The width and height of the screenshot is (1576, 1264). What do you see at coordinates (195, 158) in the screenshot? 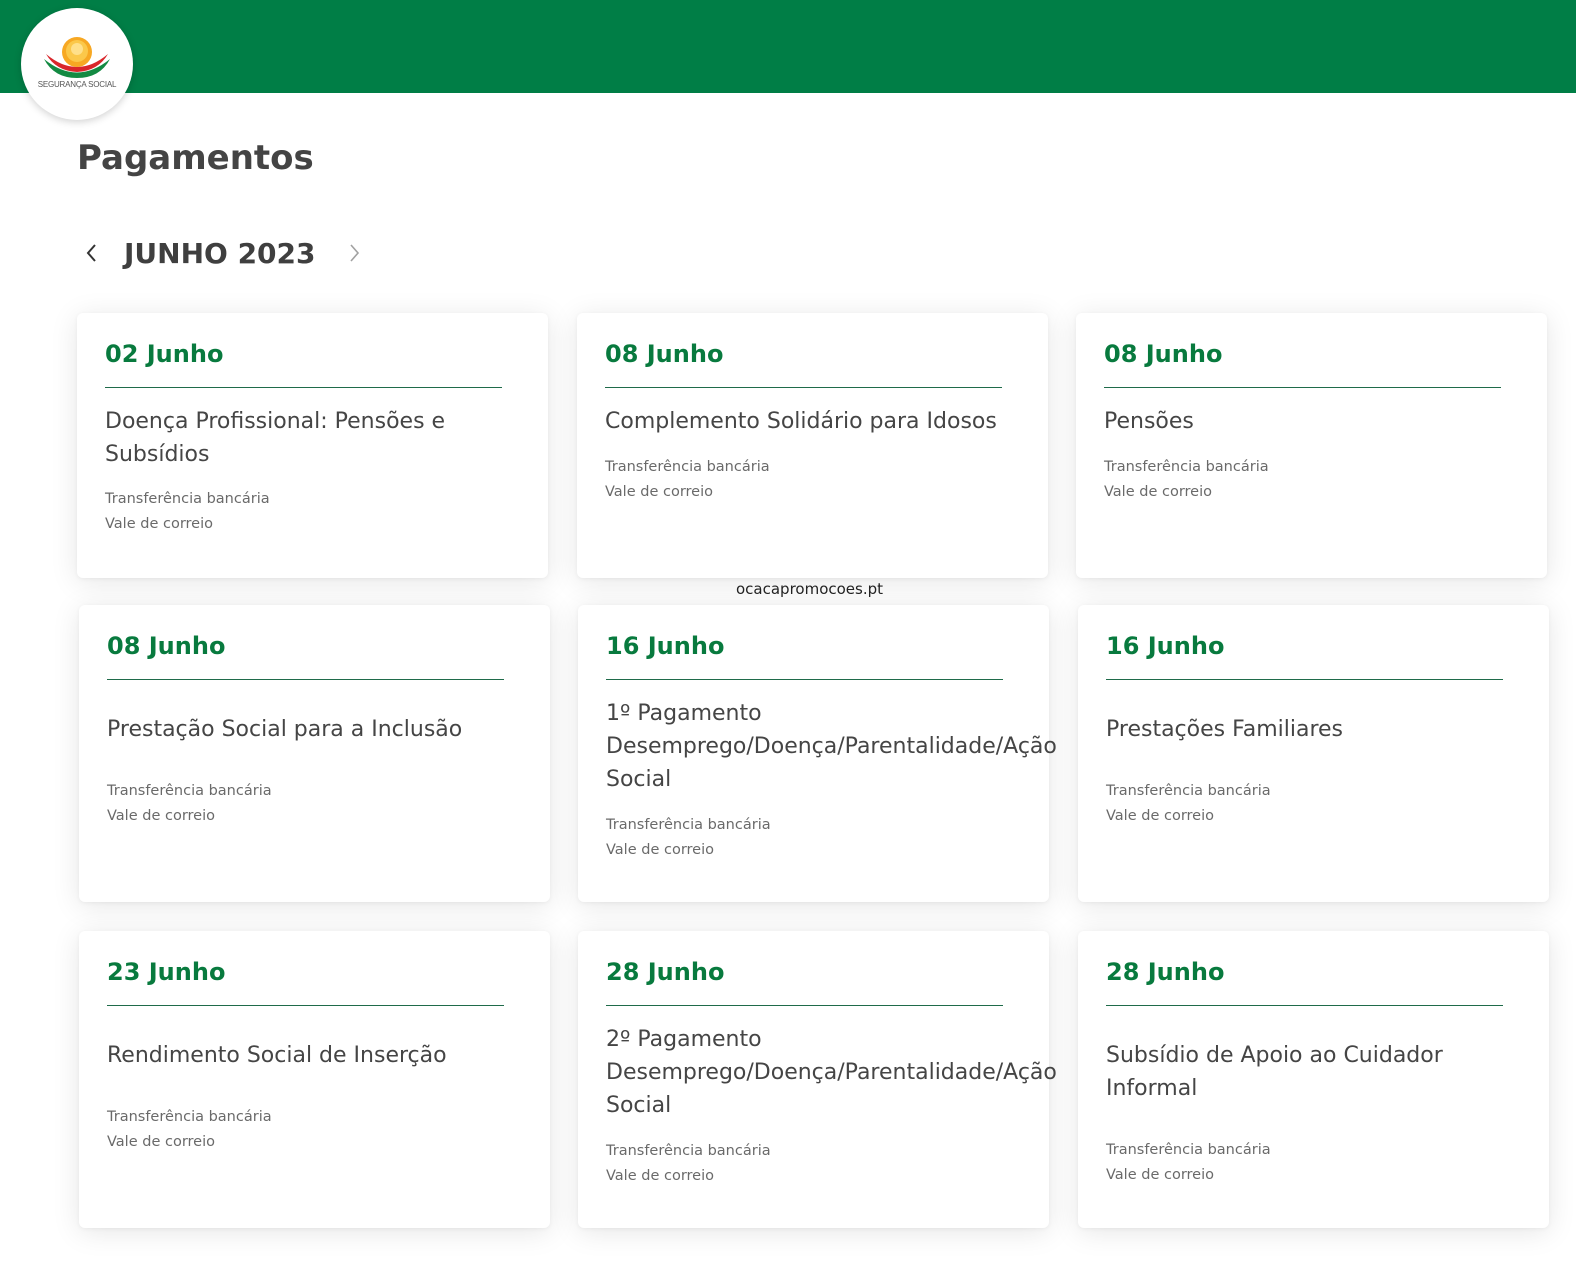
I see `page-title: Pagamentos` at bounding box center [195, 158].